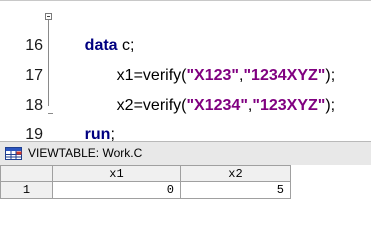 This screenshot has width=371, height=240. What do you see at coordinates (26, 173) in the screenshot?
I see `grid-corner` at bounding box center [26, 173].